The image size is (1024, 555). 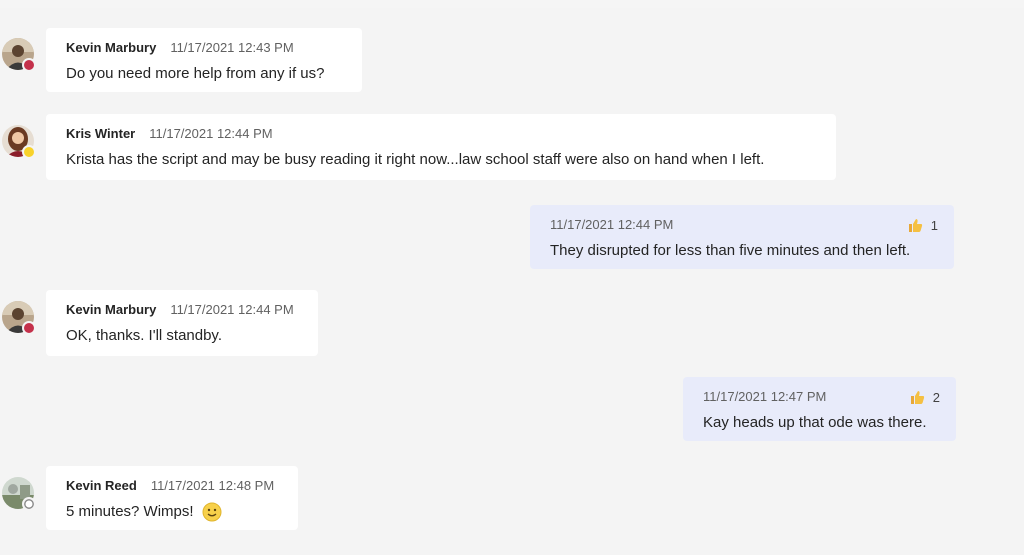 I want to click on message-meta: 11/17/2021 12:47 PM, so click(x=821, y=397).